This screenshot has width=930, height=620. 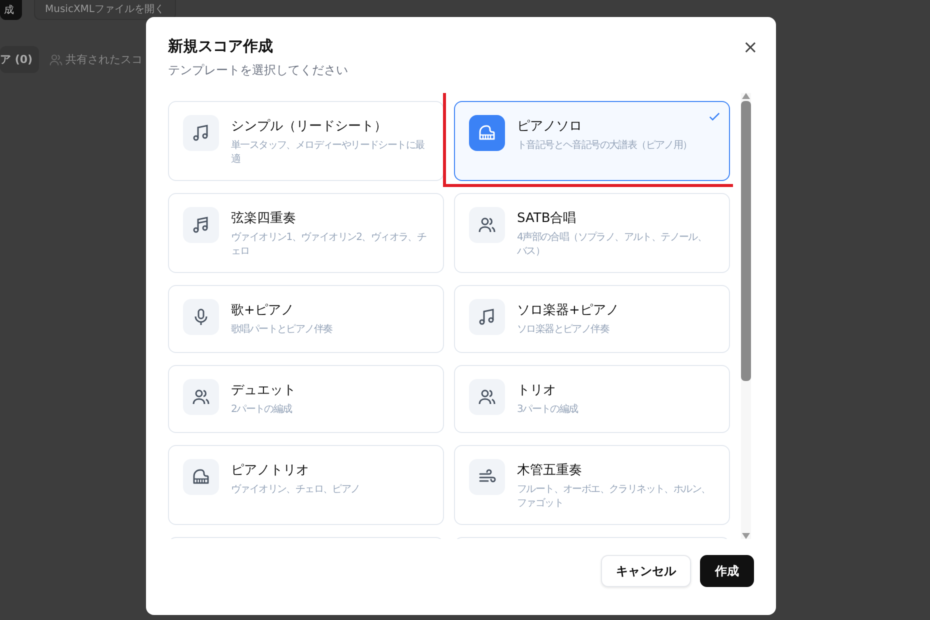 What do you see at coordinates (614, 497) in the screenshot?
I see `template-description: フルート、オーボエ、クラリネット、ホルン、ファゴット` at bounding box center [614, 497].